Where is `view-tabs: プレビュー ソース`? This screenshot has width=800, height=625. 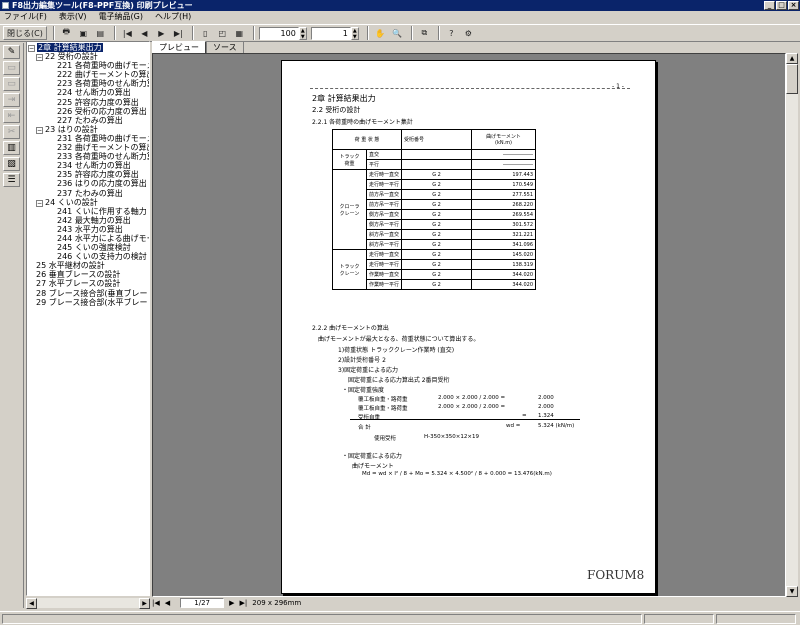 view-tabs: プレビュー ソース is located at coordinates (198, 47).